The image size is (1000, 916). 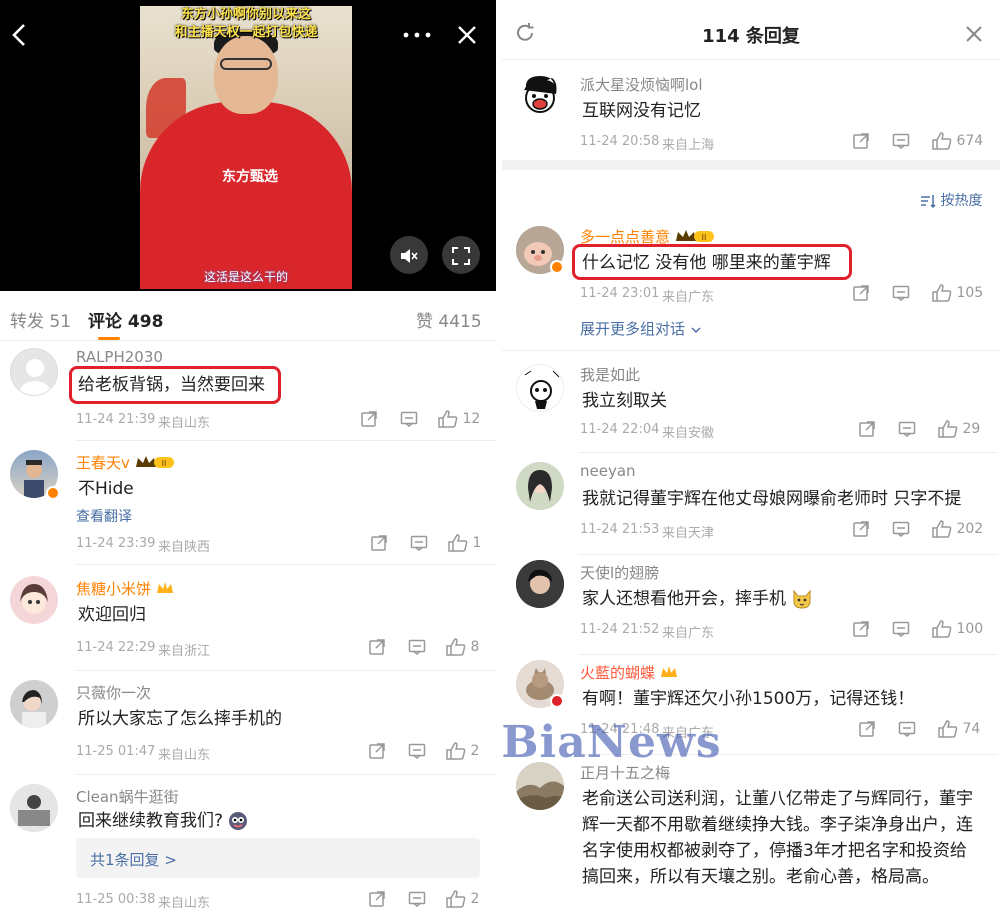 What do you see at coordinates (116, 419) in the screenshot?
I see `comment-time: 11-24 21:39` at bounding box center [116, 419].